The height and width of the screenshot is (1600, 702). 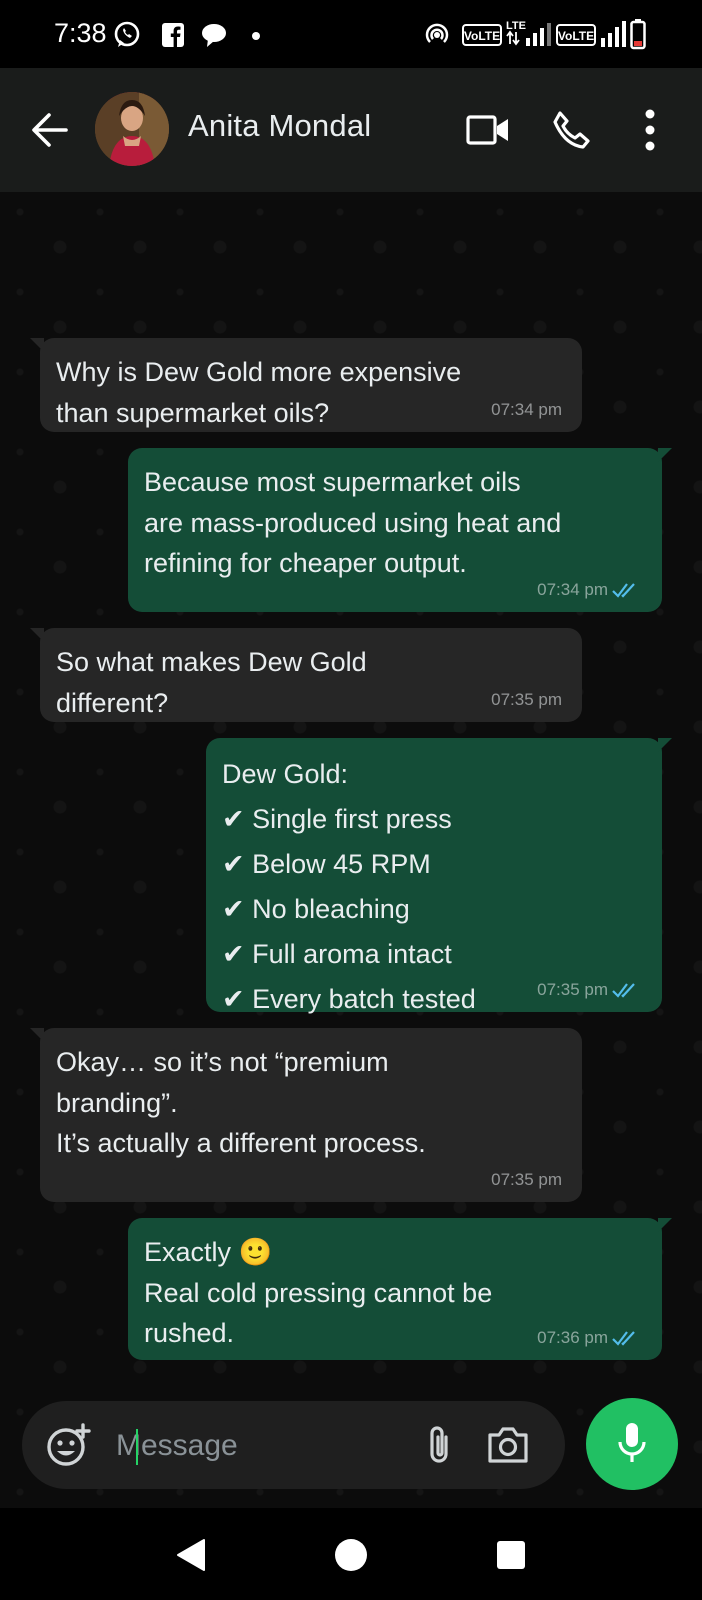 What do you see at coordinates (351, 34) in the screenshot?
I see `status-bar: 7:38 VoLTE LTE VoLTE` at bounding box center [351, 34].